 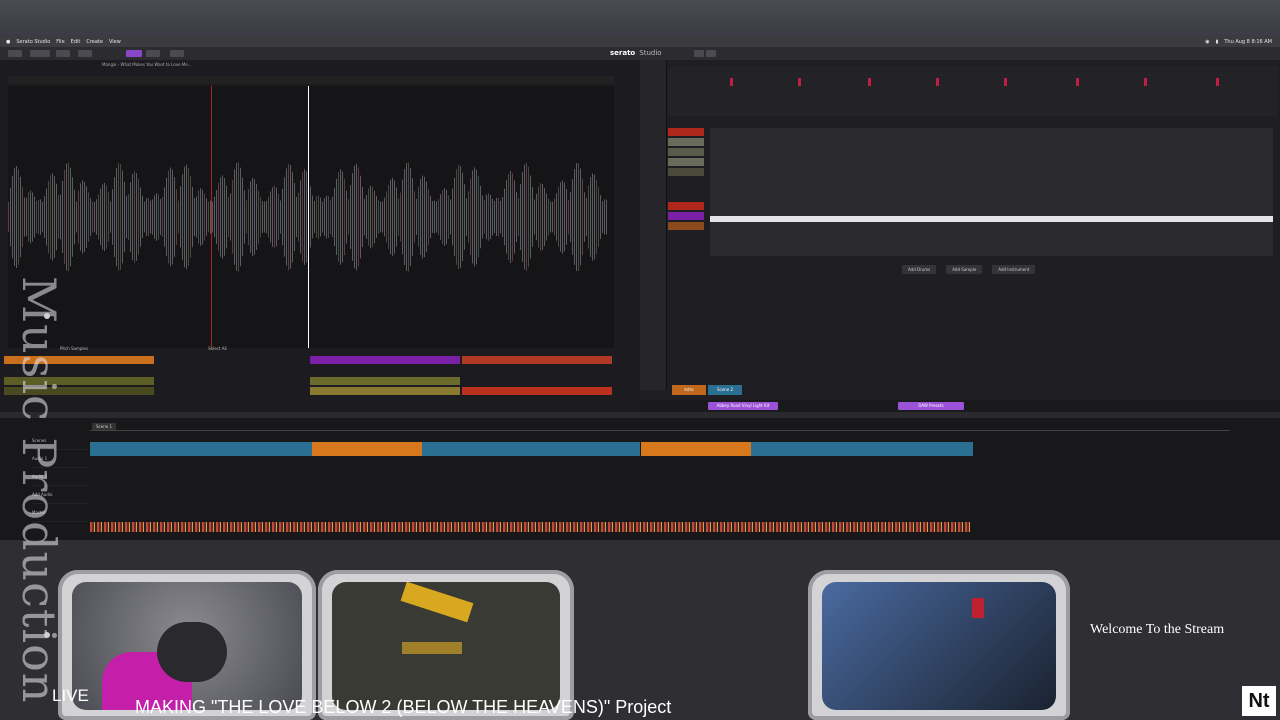 I want to click on fx-button, so click(x=177, y=53).